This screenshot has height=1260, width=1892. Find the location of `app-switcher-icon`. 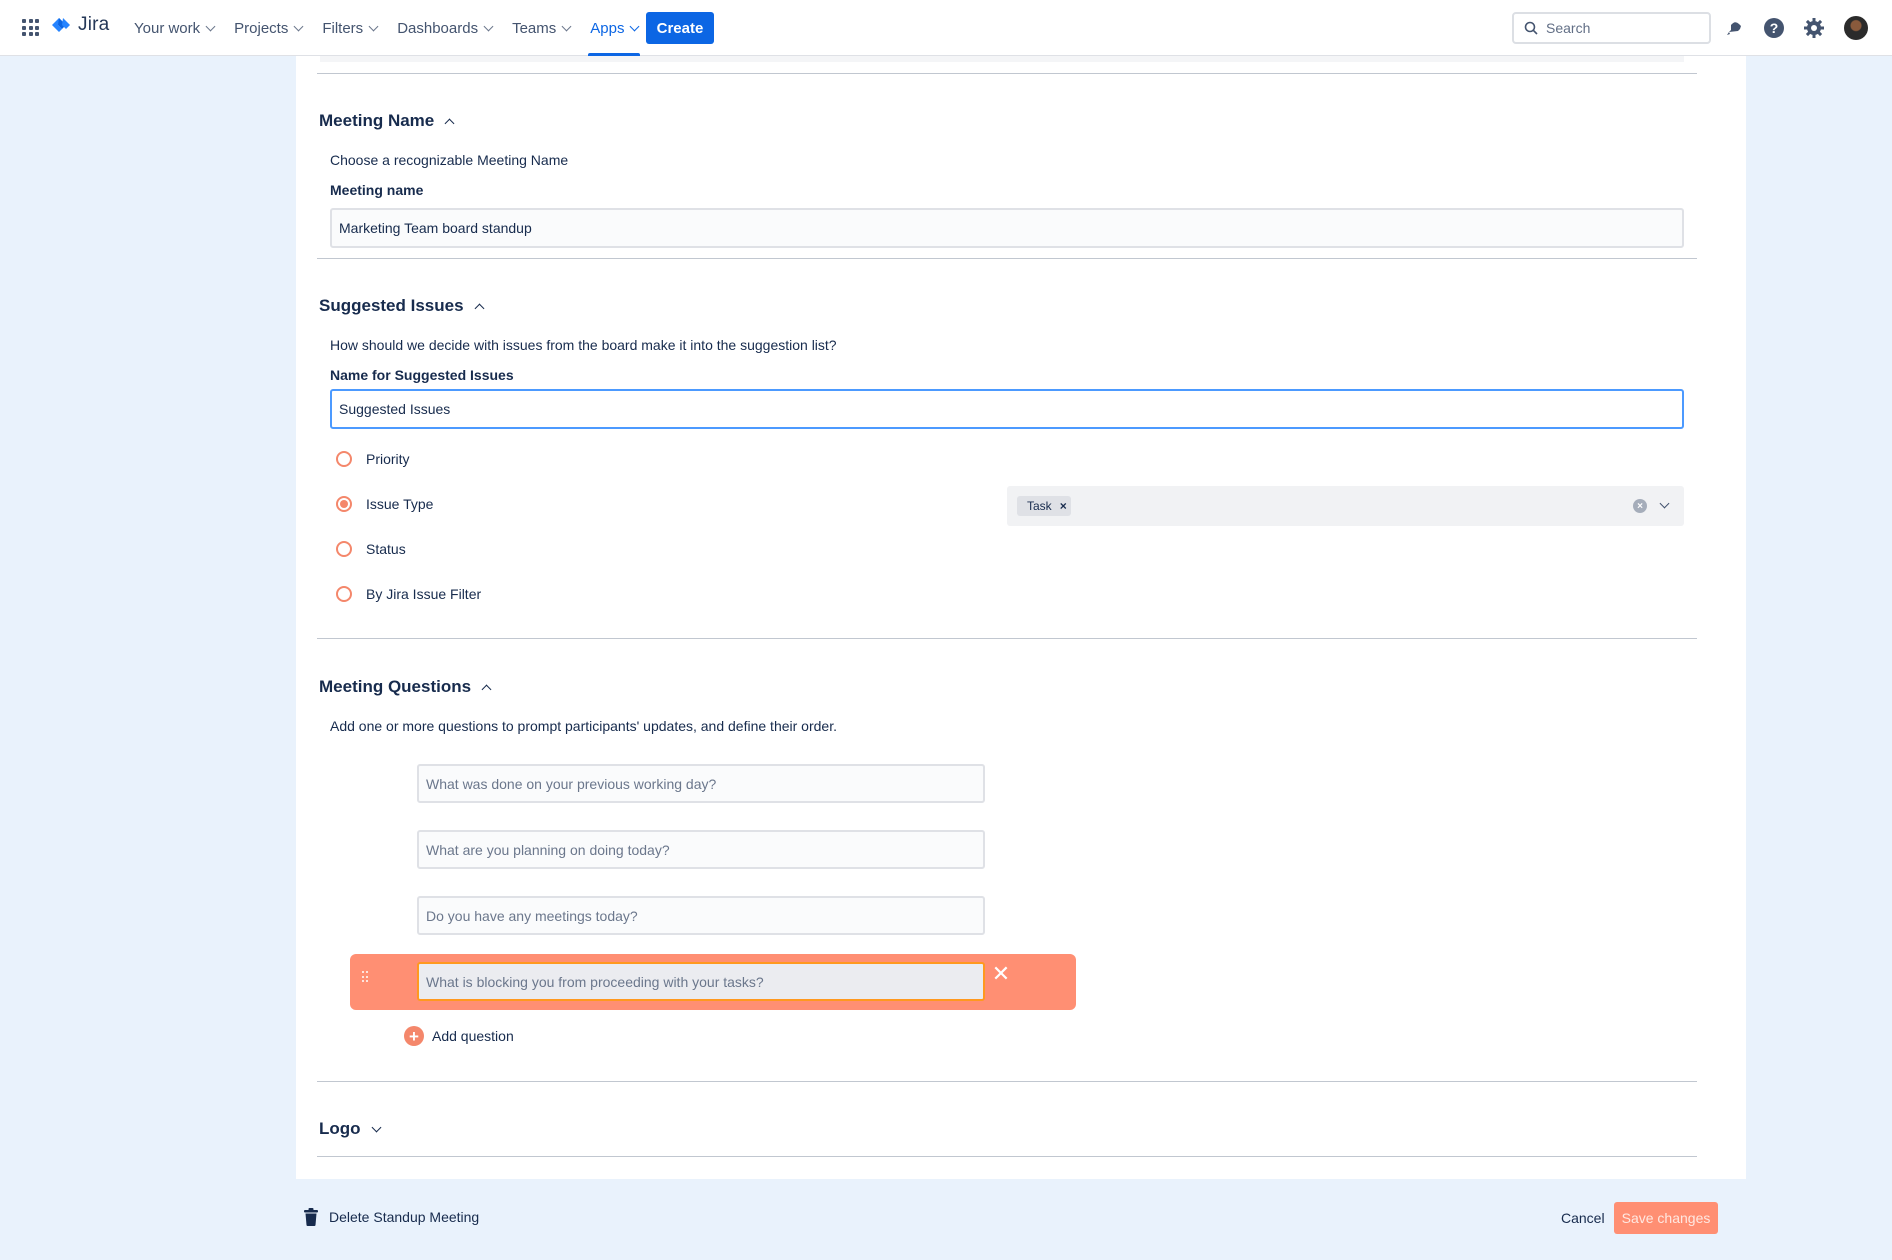

app-switcher-icon is located at coordinates (30, 27).